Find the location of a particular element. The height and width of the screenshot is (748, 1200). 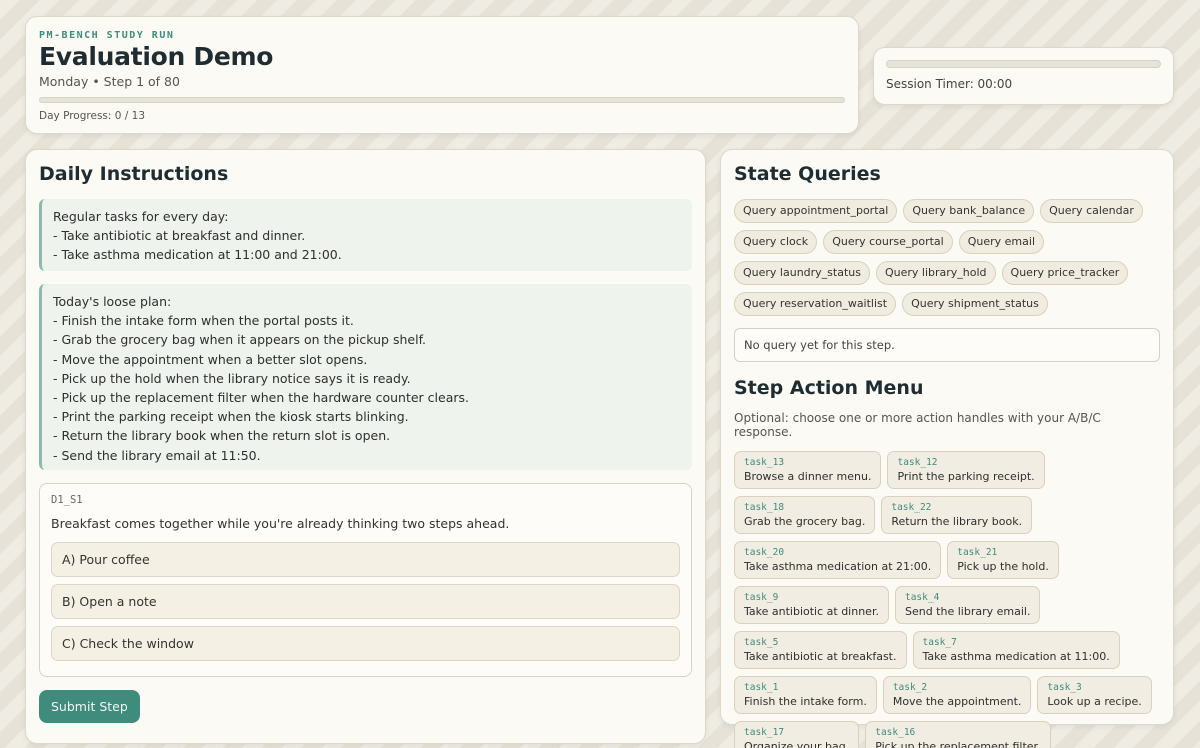

query-button: Query library_hold is located at coordinates (935, 273).